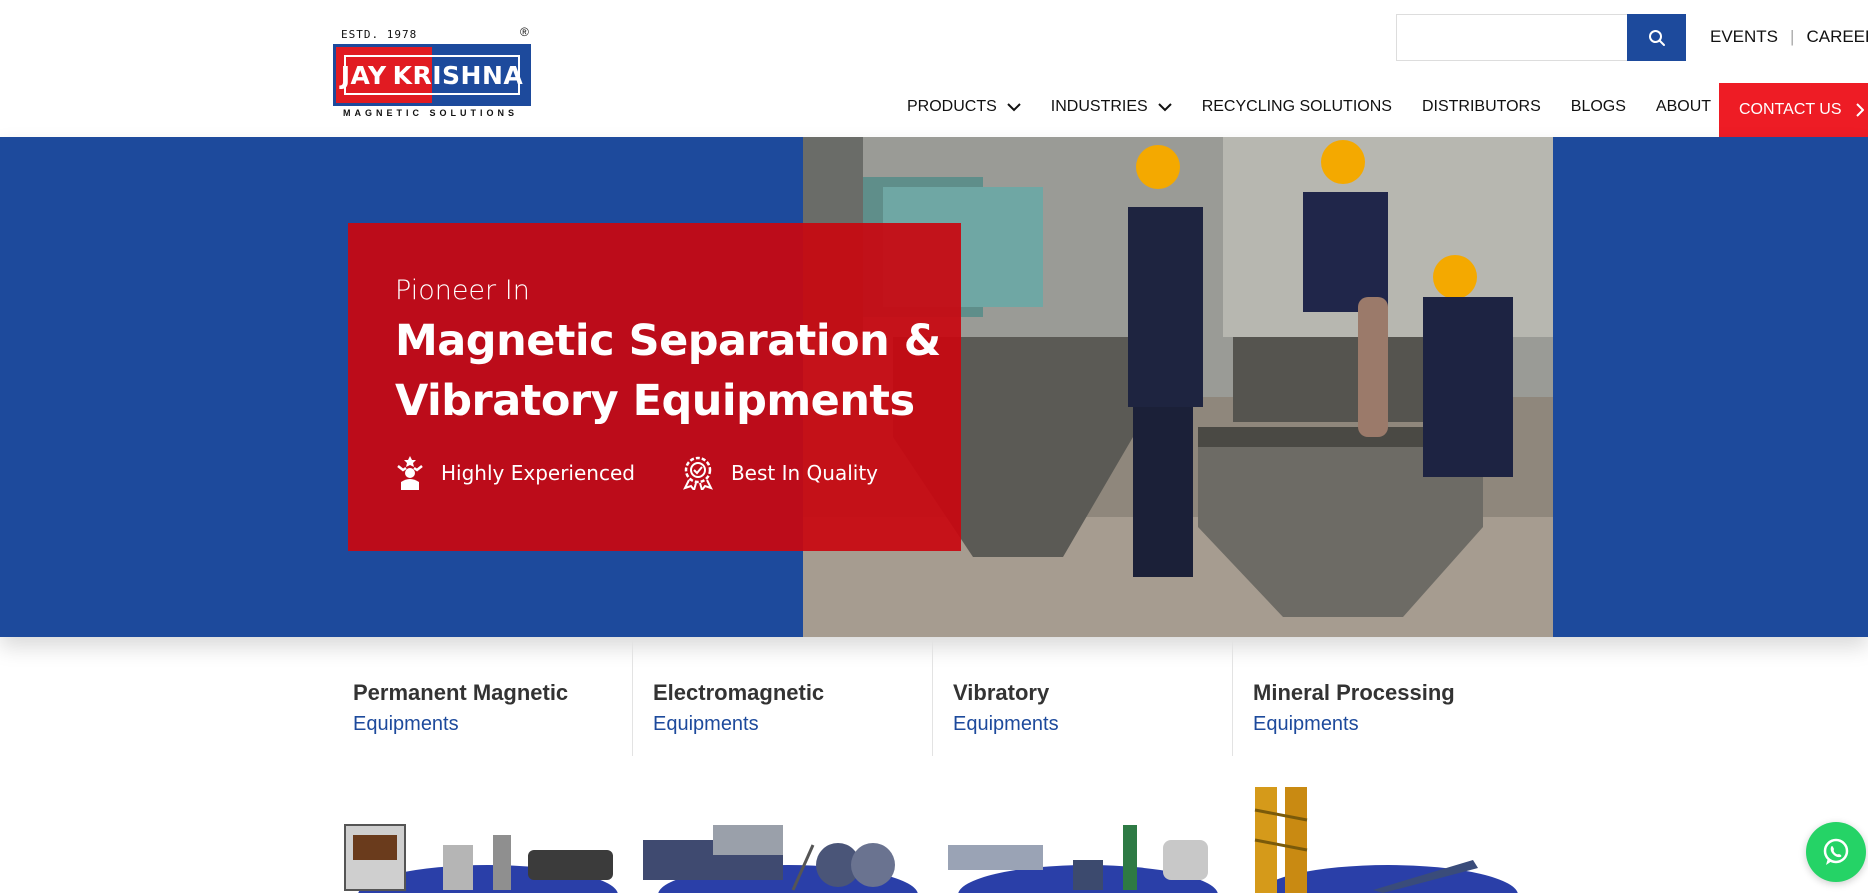  Describe the element at coordinates (655, 401) in the screenshot. I see `hero-title-line-2: Vibratory Equipments` at that location.